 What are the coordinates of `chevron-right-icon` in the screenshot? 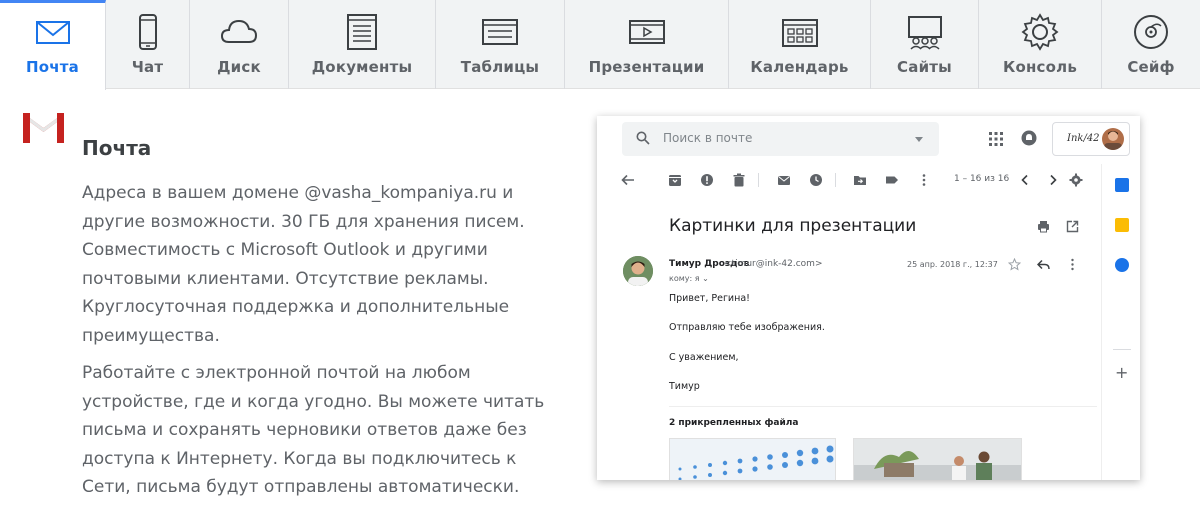 It's located at (1053, 180).